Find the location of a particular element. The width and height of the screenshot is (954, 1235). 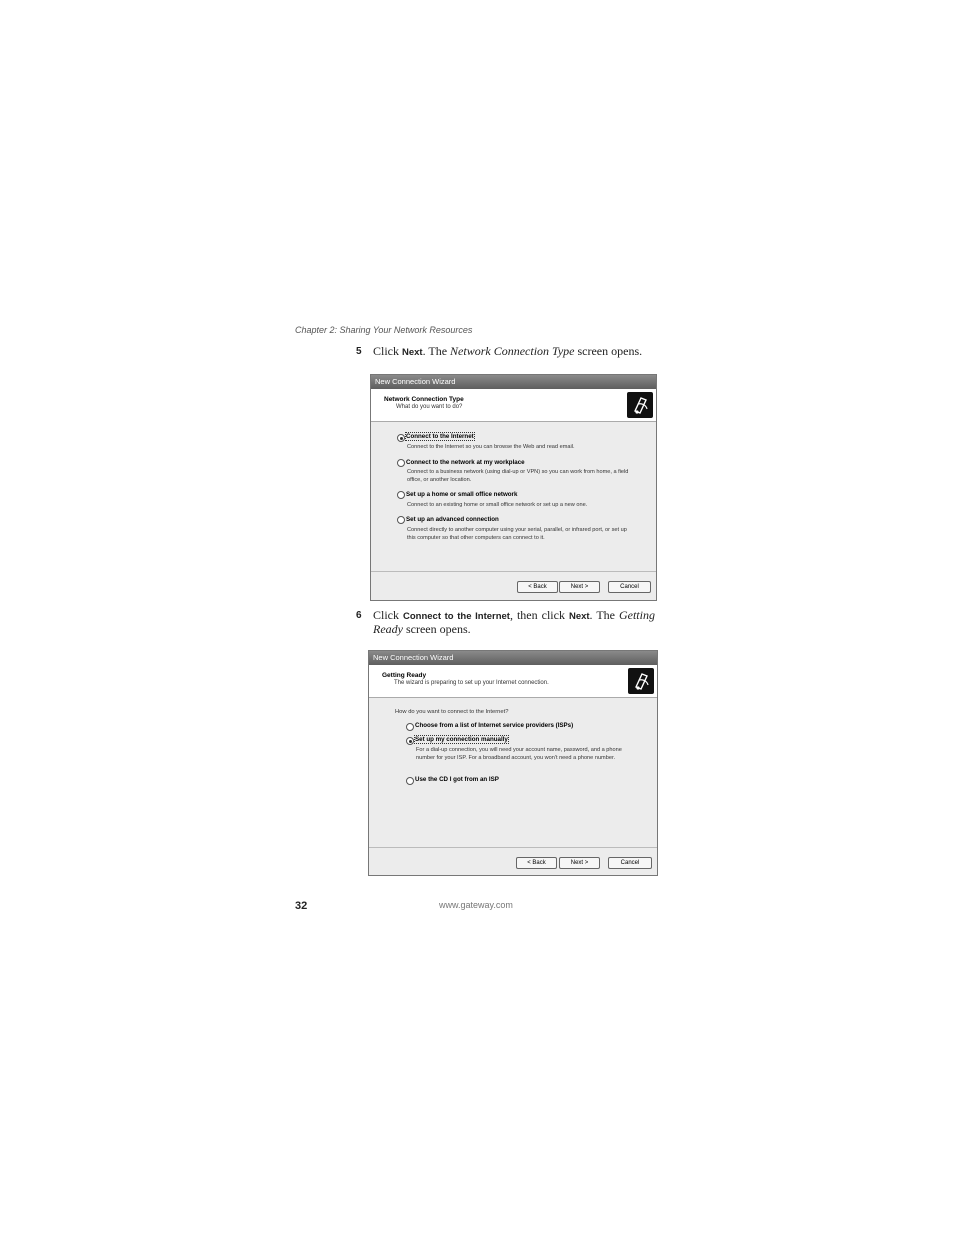

radio-use-cd is located at coordinates (410, 781).